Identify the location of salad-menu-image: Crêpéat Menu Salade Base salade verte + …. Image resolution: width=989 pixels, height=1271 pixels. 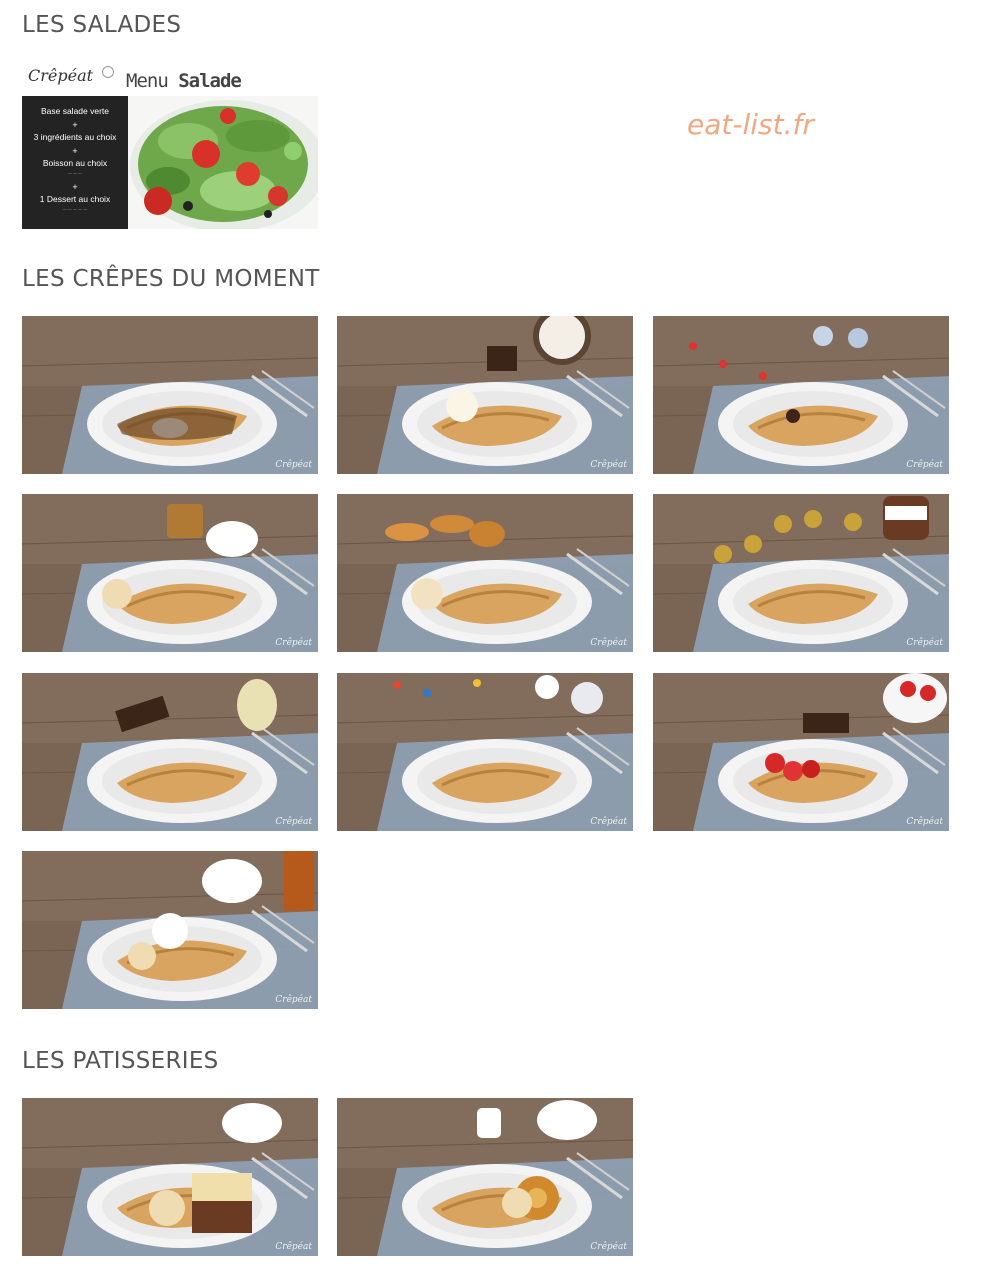
(170, 145).